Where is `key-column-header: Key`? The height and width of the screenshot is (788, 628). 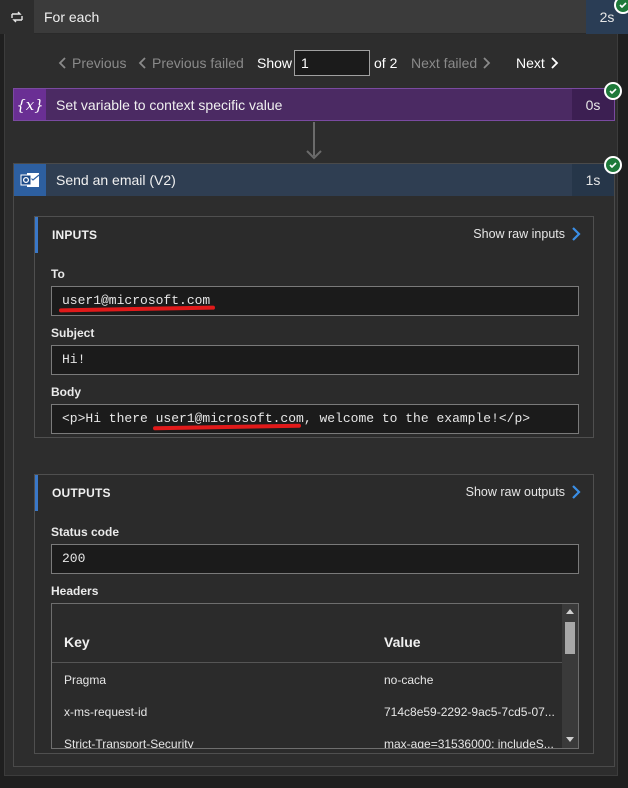
key-column-header: Key is located at coordinates (77, 642).